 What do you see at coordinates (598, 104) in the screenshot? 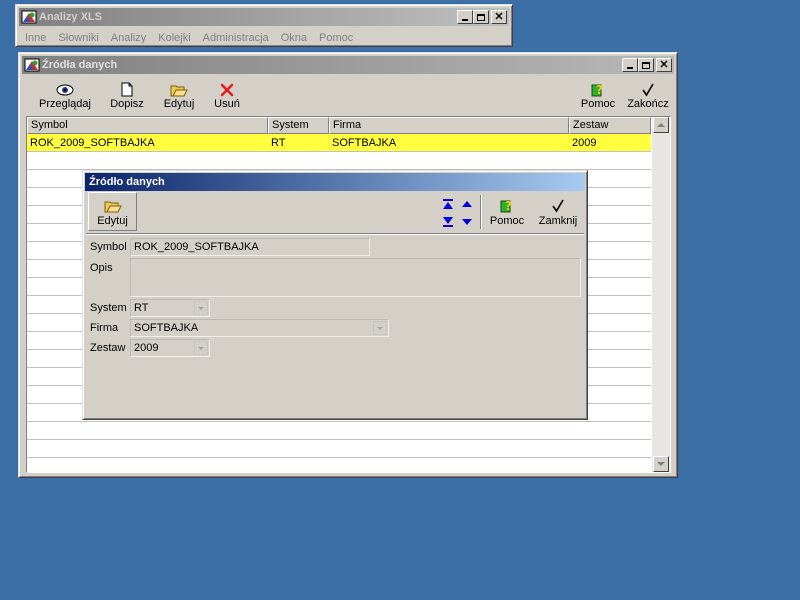
I see `help-label: Pomoc` at bounding box center [598, 104].